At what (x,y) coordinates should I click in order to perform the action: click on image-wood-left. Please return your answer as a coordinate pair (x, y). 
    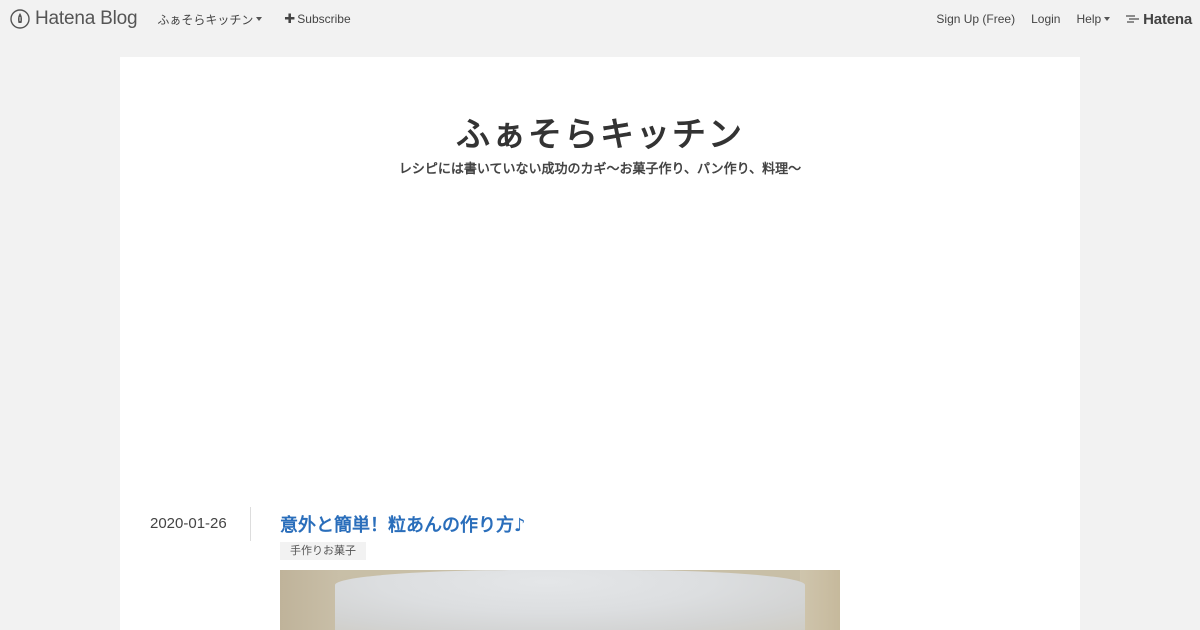
    Looking at the image, I should click on (310, 600).